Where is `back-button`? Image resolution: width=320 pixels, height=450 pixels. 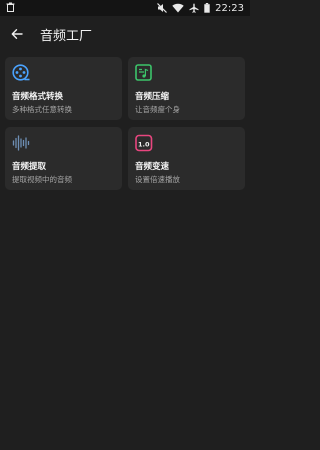 back-button is located at coordinates (17, 34).